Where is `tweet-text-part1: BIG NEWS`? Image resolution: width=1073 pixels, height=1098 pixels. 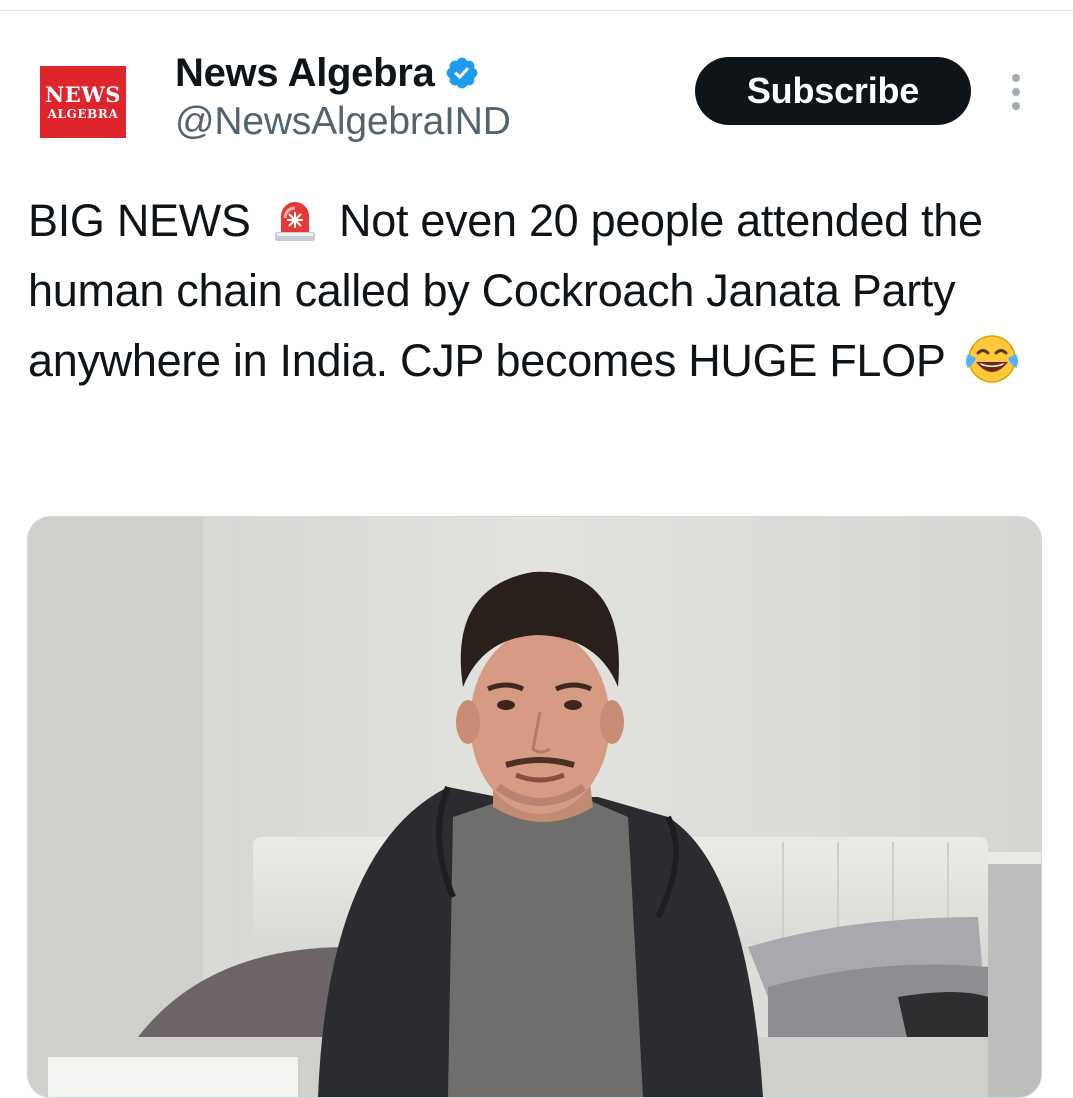
tweet-text-part1: BIG NEWS is located at coordinates (139, 220).